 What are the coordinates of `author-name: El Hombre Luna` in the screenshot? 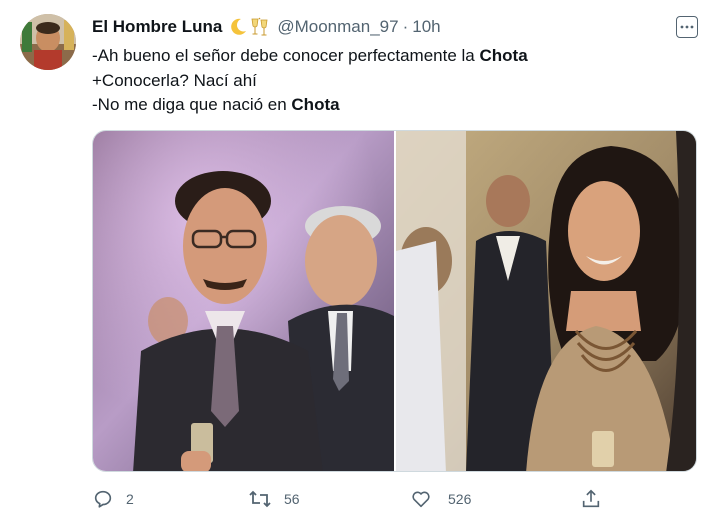 It's located at (157, 27).